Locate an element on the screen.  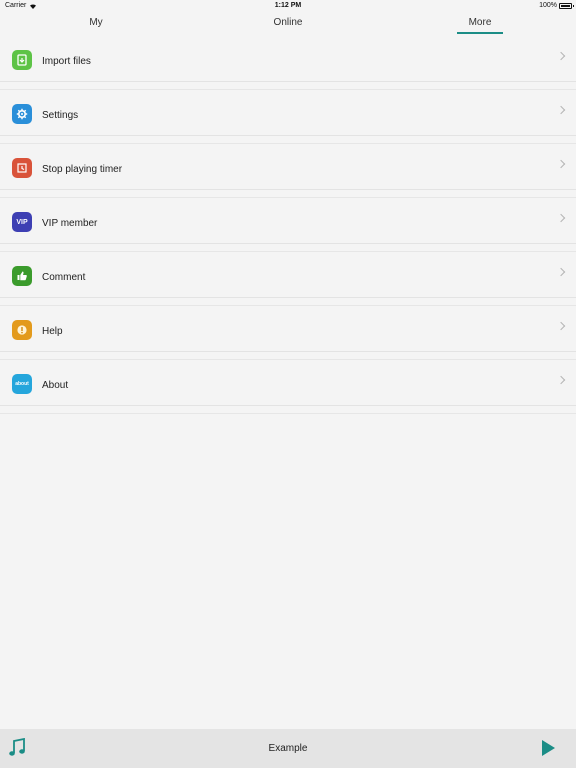
menu-item-label: Comment is located at coordinates (64, 277).